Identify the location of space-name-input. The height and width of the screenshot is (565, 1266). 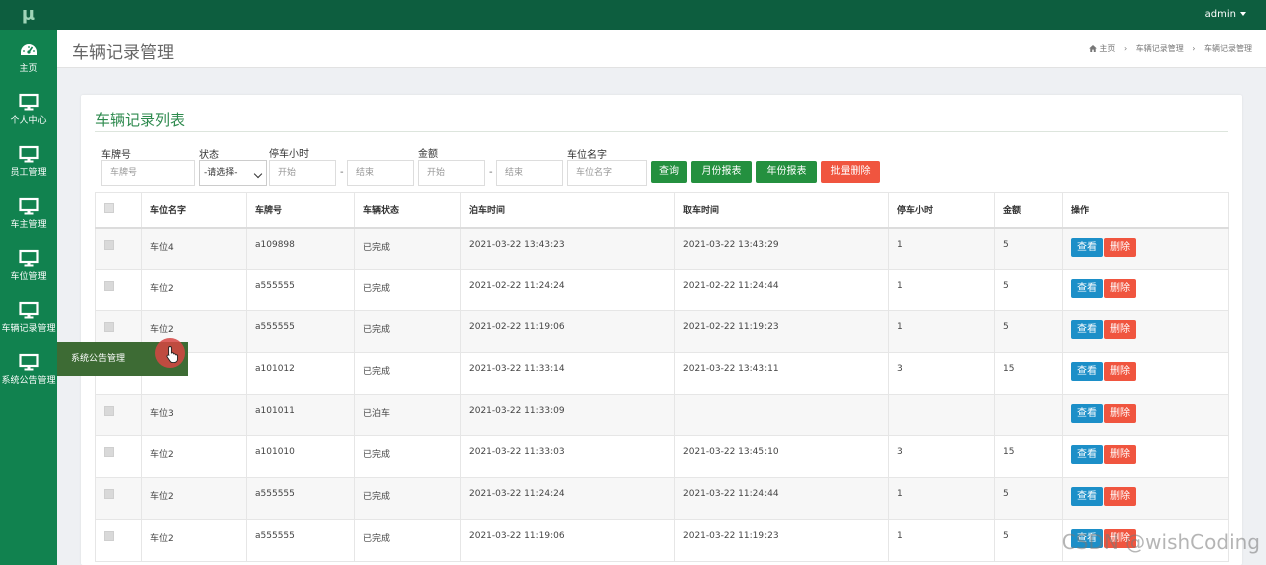
(607, 173).